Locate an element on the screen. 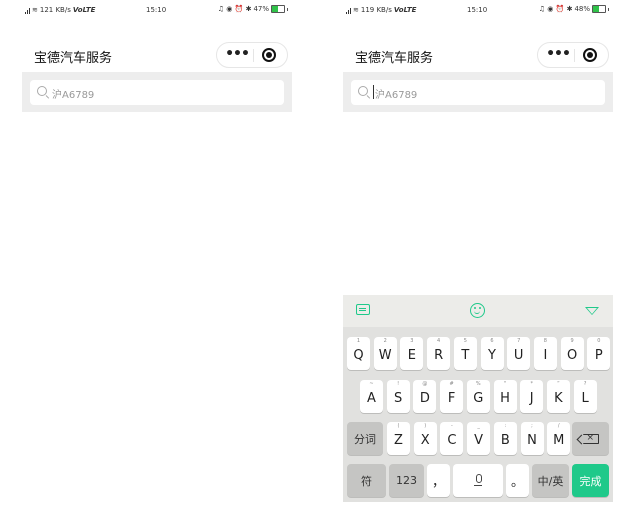  key-hint: 1 is located at coordinates (358, 341).